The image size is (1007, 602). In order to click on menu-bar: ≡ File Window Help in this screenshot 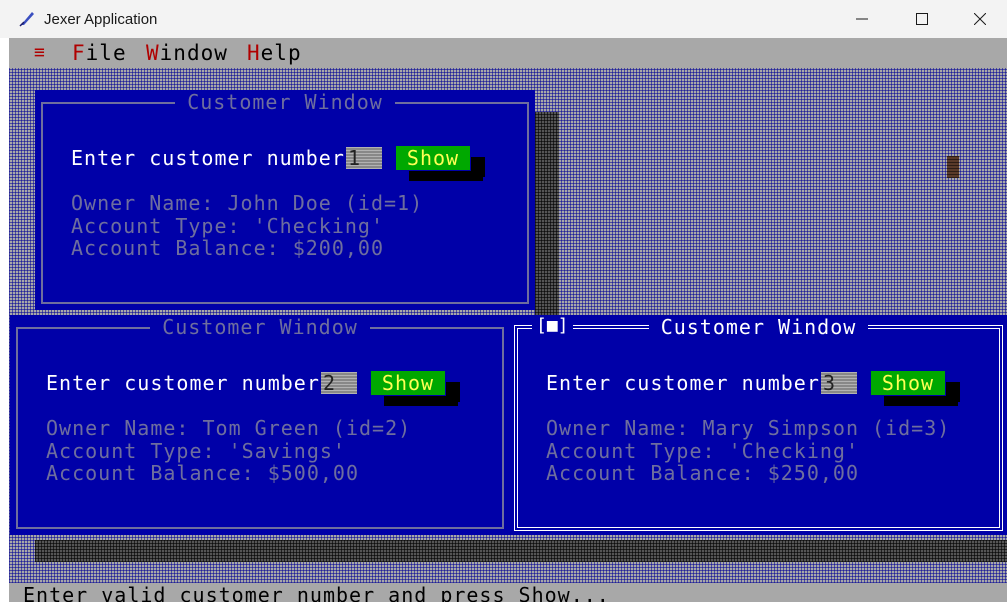, I will do `click(508, 53)`.